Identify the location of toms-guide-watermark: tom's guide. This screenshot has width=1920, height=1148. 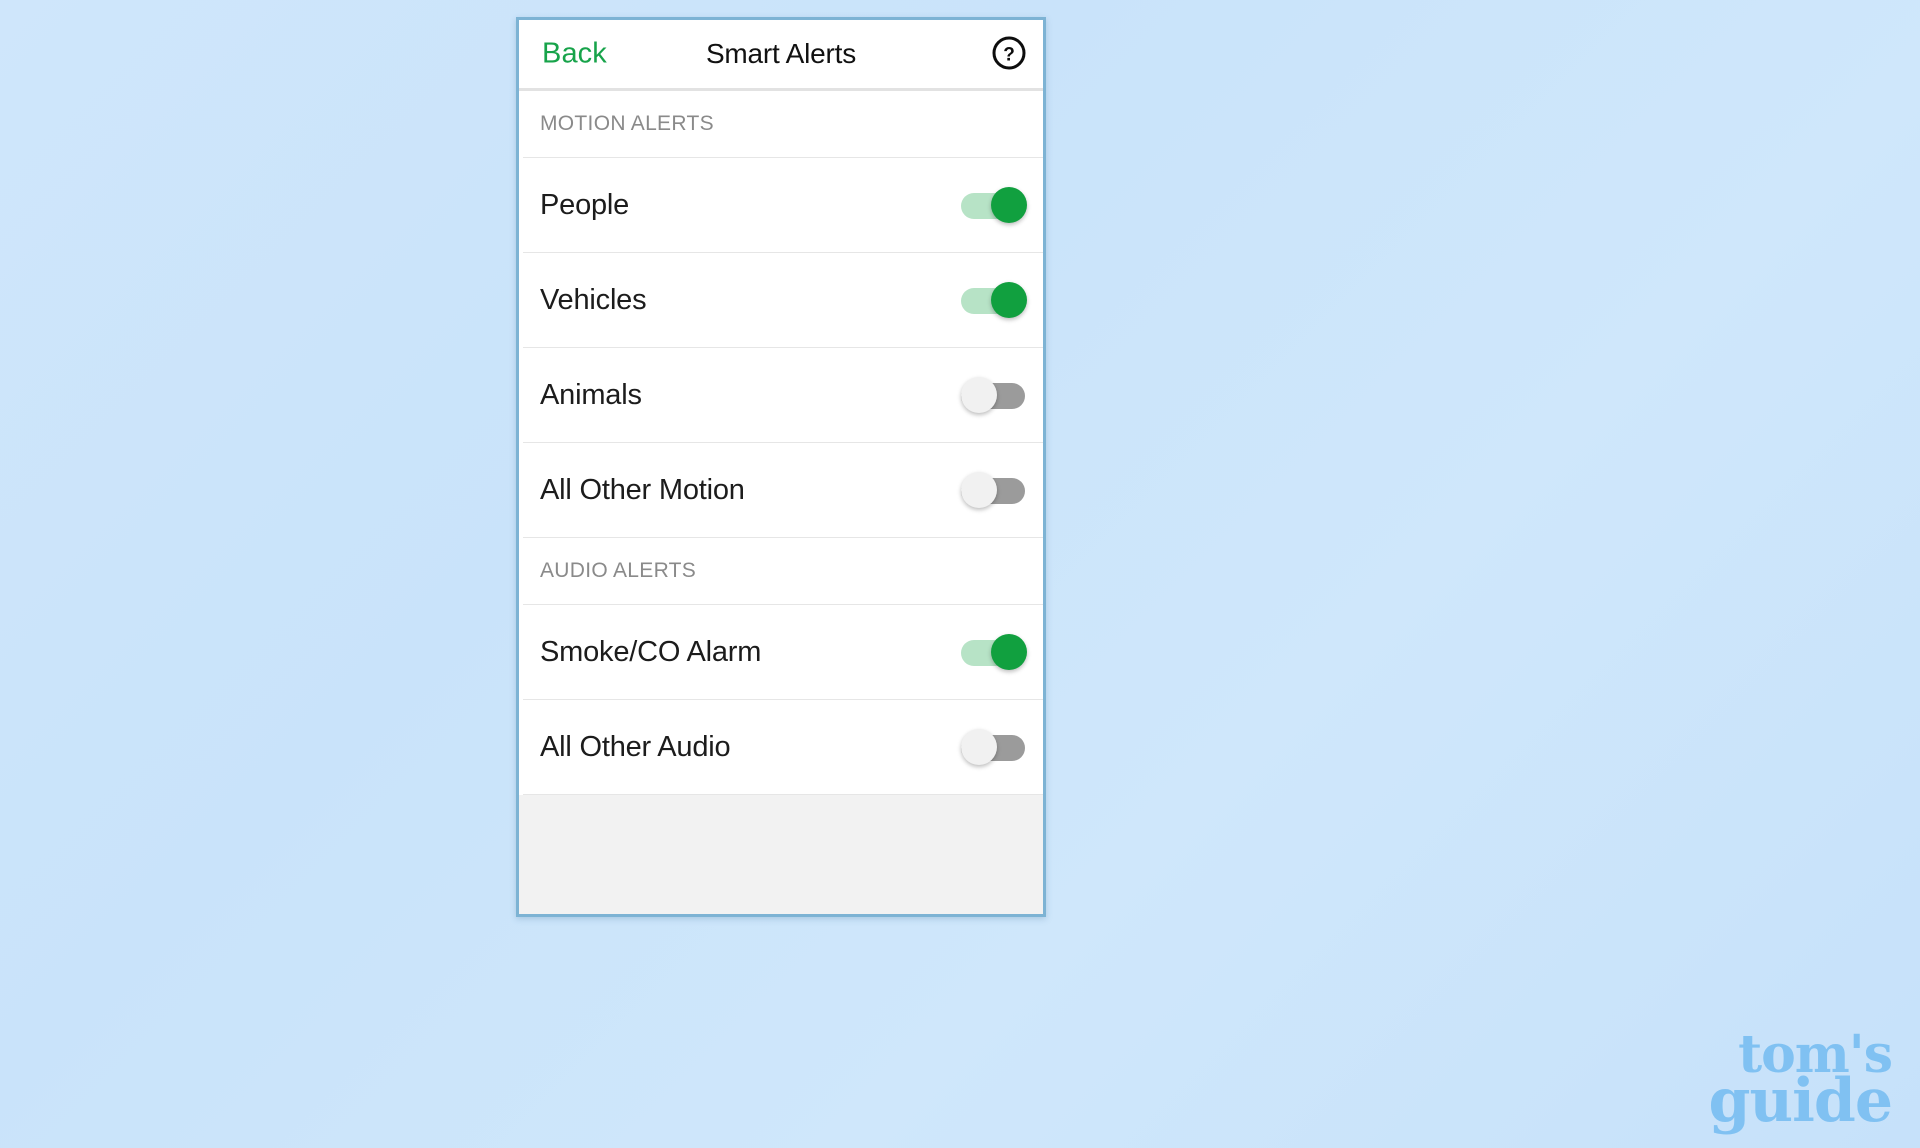
(1800, 1082).